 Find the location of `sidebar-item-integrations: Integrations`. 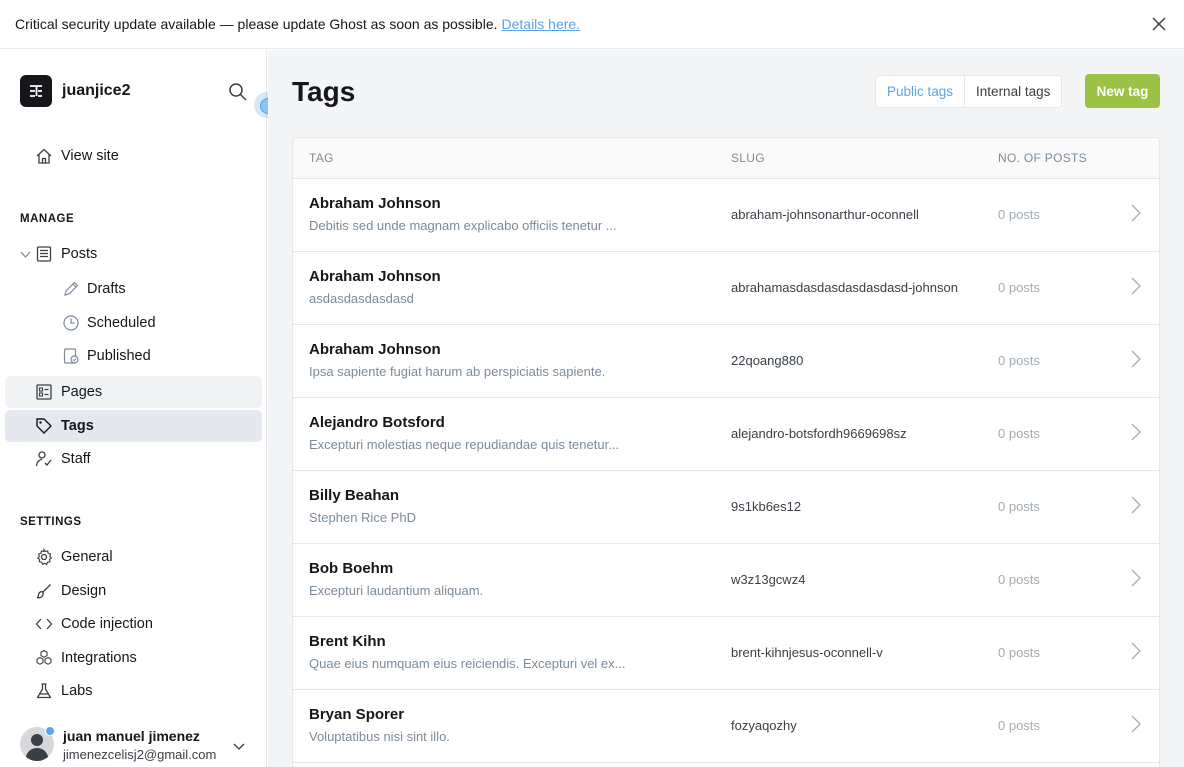

sidebar-item-integrations: Integrations is located at coordinates (133, 658).